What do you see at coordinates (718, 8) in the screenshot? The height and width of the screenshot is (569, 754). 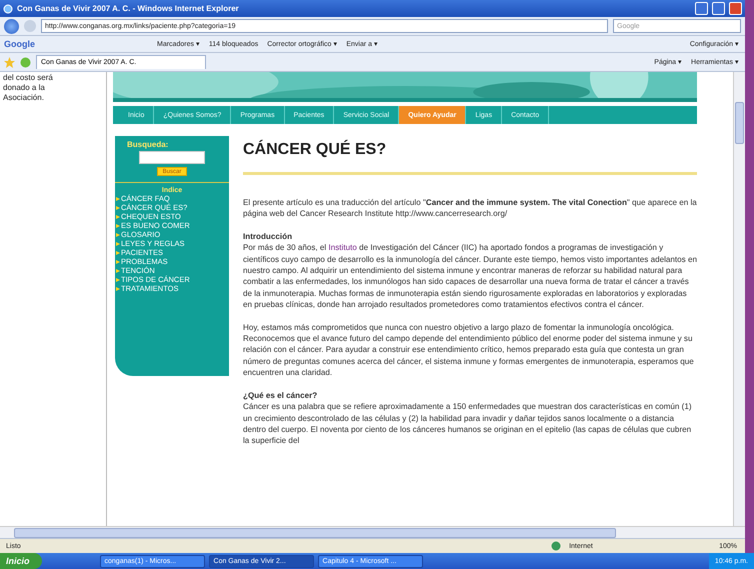 I see `maximize-button` at bounding box center [718, 8].